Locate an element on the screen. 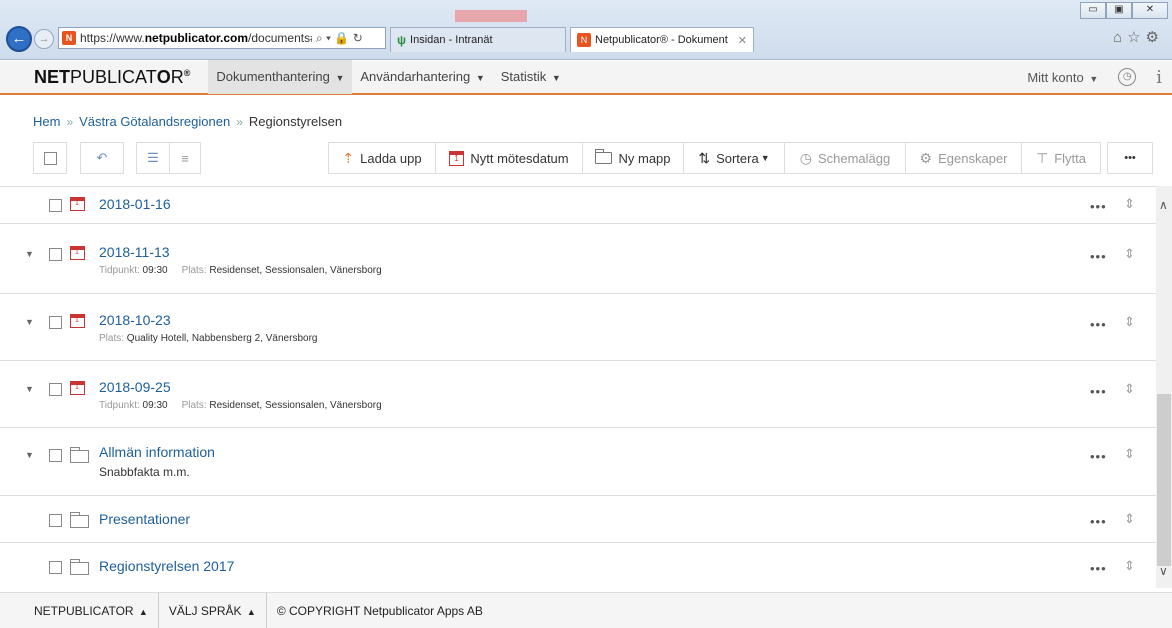  menu-anvandarhantering: Användarhantering ▼ is located at coordinates (422, 77).